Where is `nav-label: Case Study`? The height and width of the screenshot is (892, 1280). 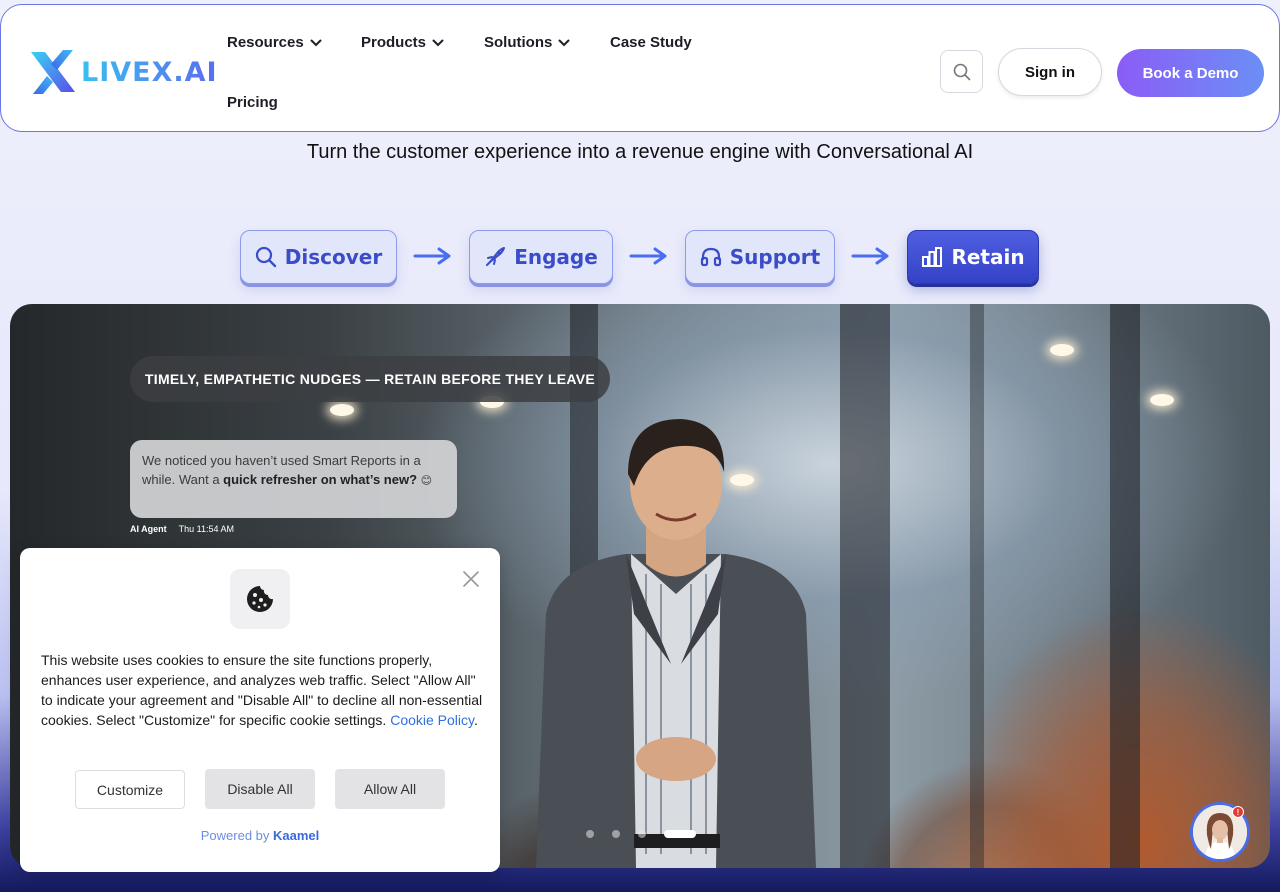
nav-label: Case Study is located at coordinates (651, 42).